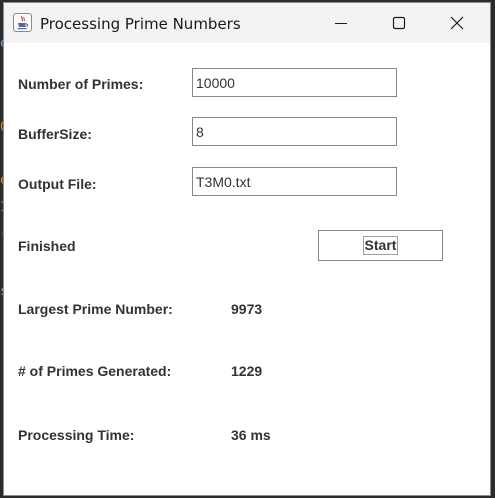 The width and height of the screenshot is (495, 498). Describe the element at coordinates (22, 22) in the screenshot. I see `java-coffee-icon` at that location.